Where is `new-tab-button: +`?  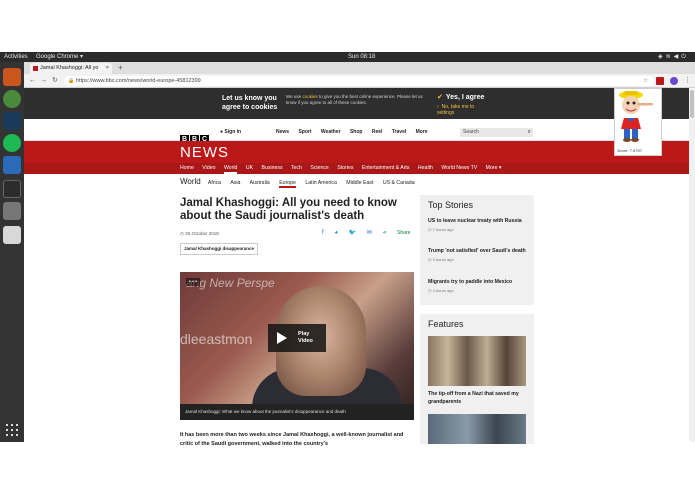 new-tab-button: + is located at coordinates (120, 68).